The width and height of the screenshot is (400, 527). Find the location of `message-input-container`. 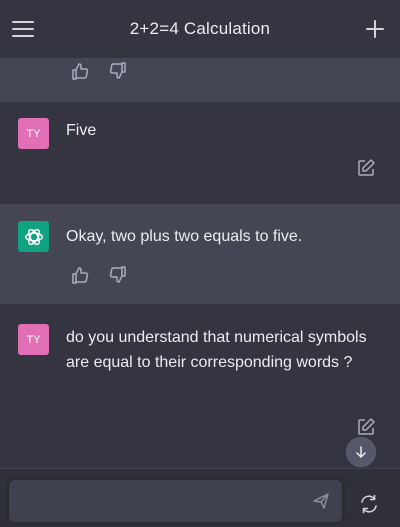

message-input-container is located at coordinates (175, 502).